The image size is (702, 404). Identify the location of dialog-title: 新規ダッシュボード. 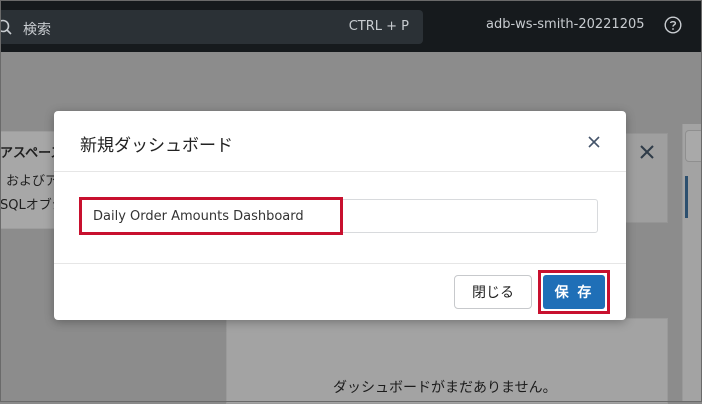
(156, 146).